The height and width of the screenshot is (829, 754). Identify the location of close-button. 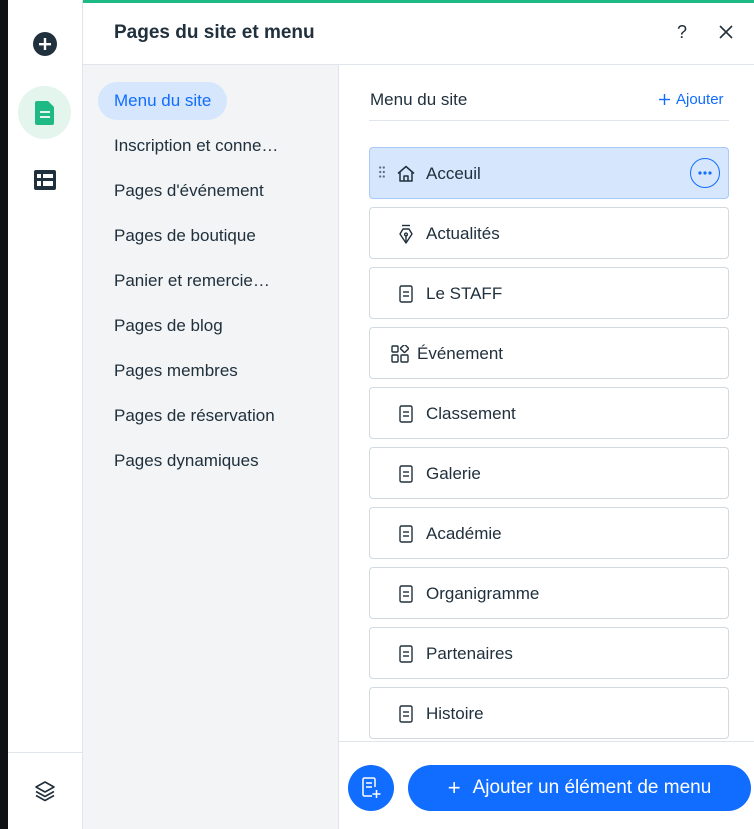
(726, 34).